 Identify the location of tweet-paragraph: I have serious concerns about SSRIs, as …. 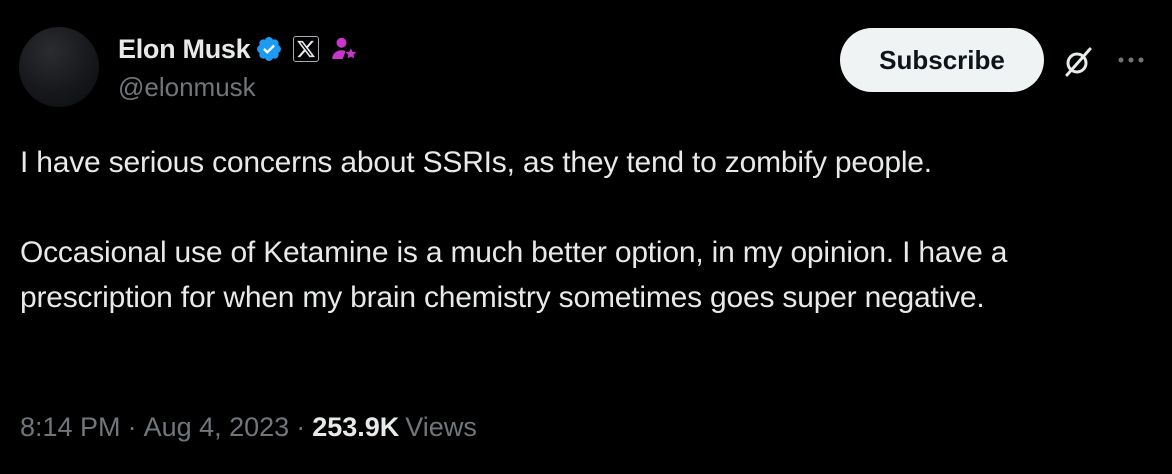
(476, 162).